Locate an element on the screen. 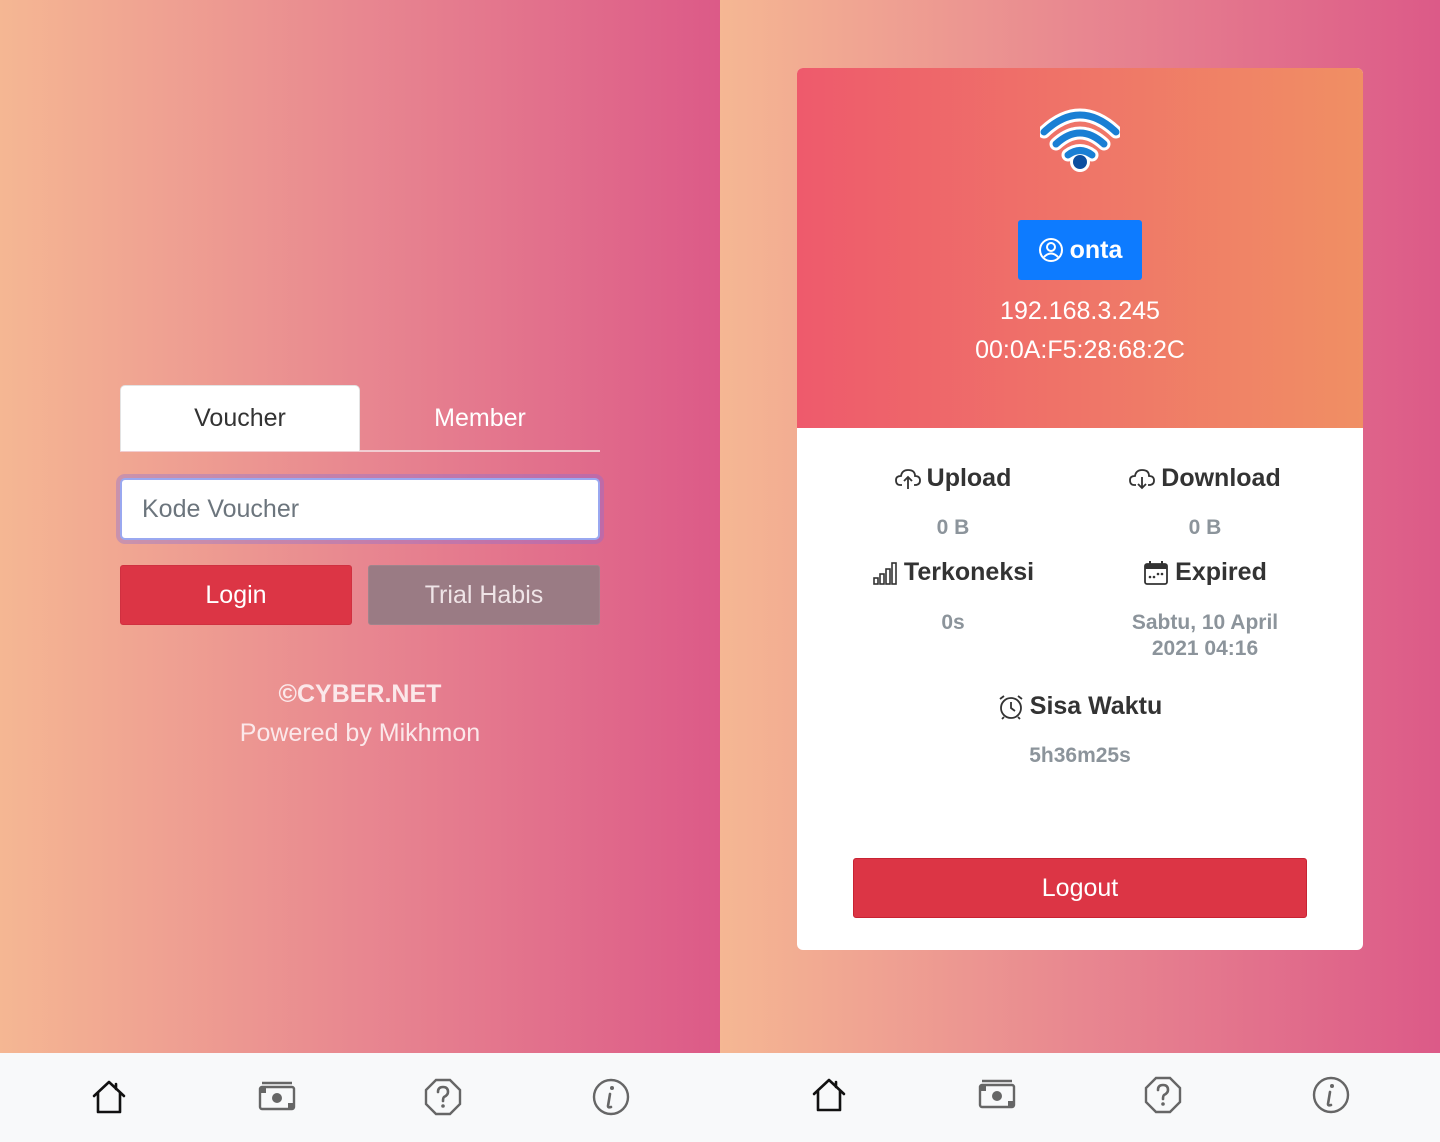  user-badge: onta is located at coordinates (1080, 250).